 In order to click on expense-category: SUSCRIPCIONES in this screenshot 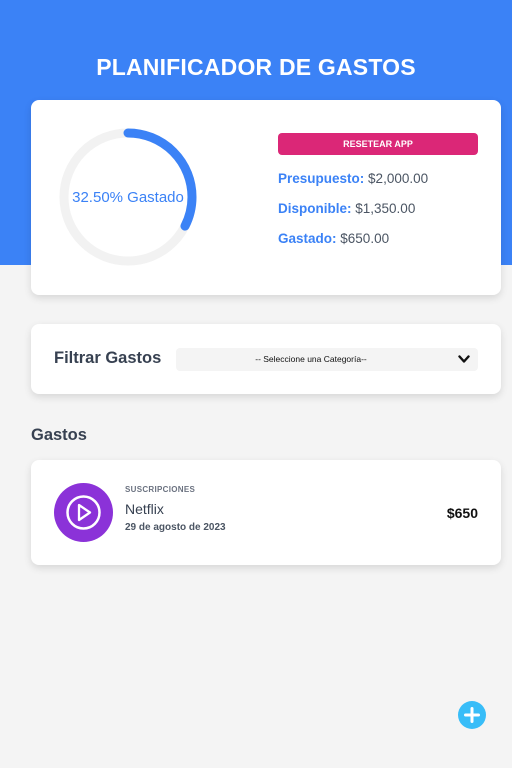, I will do `click(160, 489)`.